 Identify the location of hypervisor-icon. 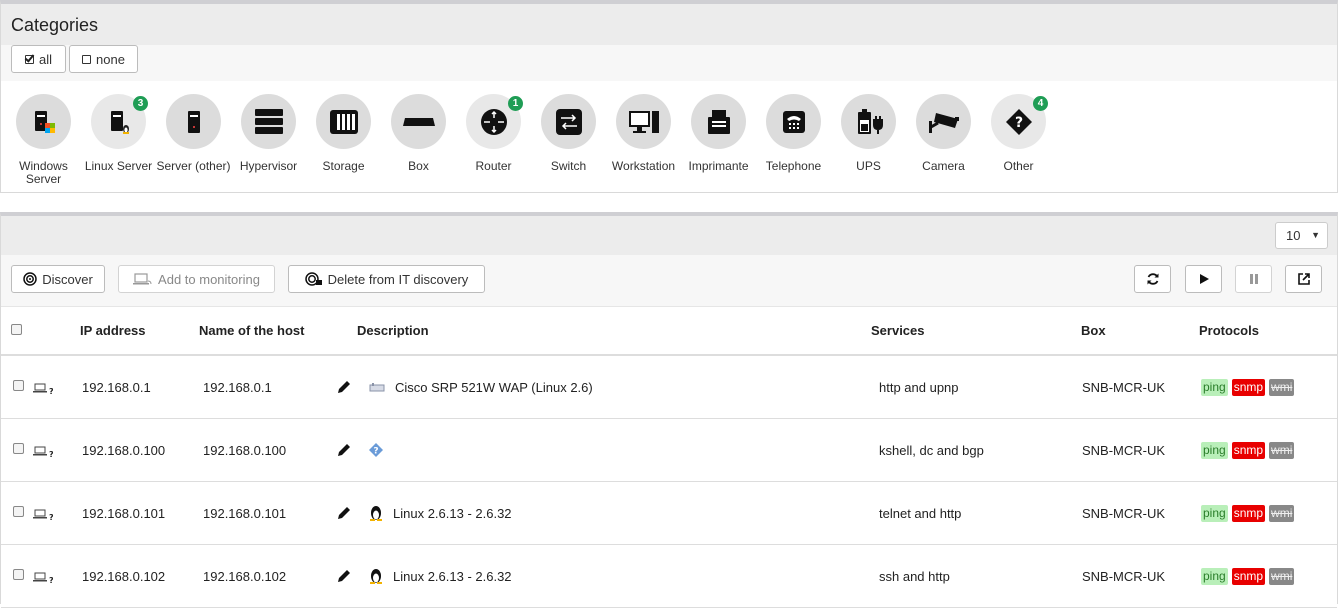
(268, 121).